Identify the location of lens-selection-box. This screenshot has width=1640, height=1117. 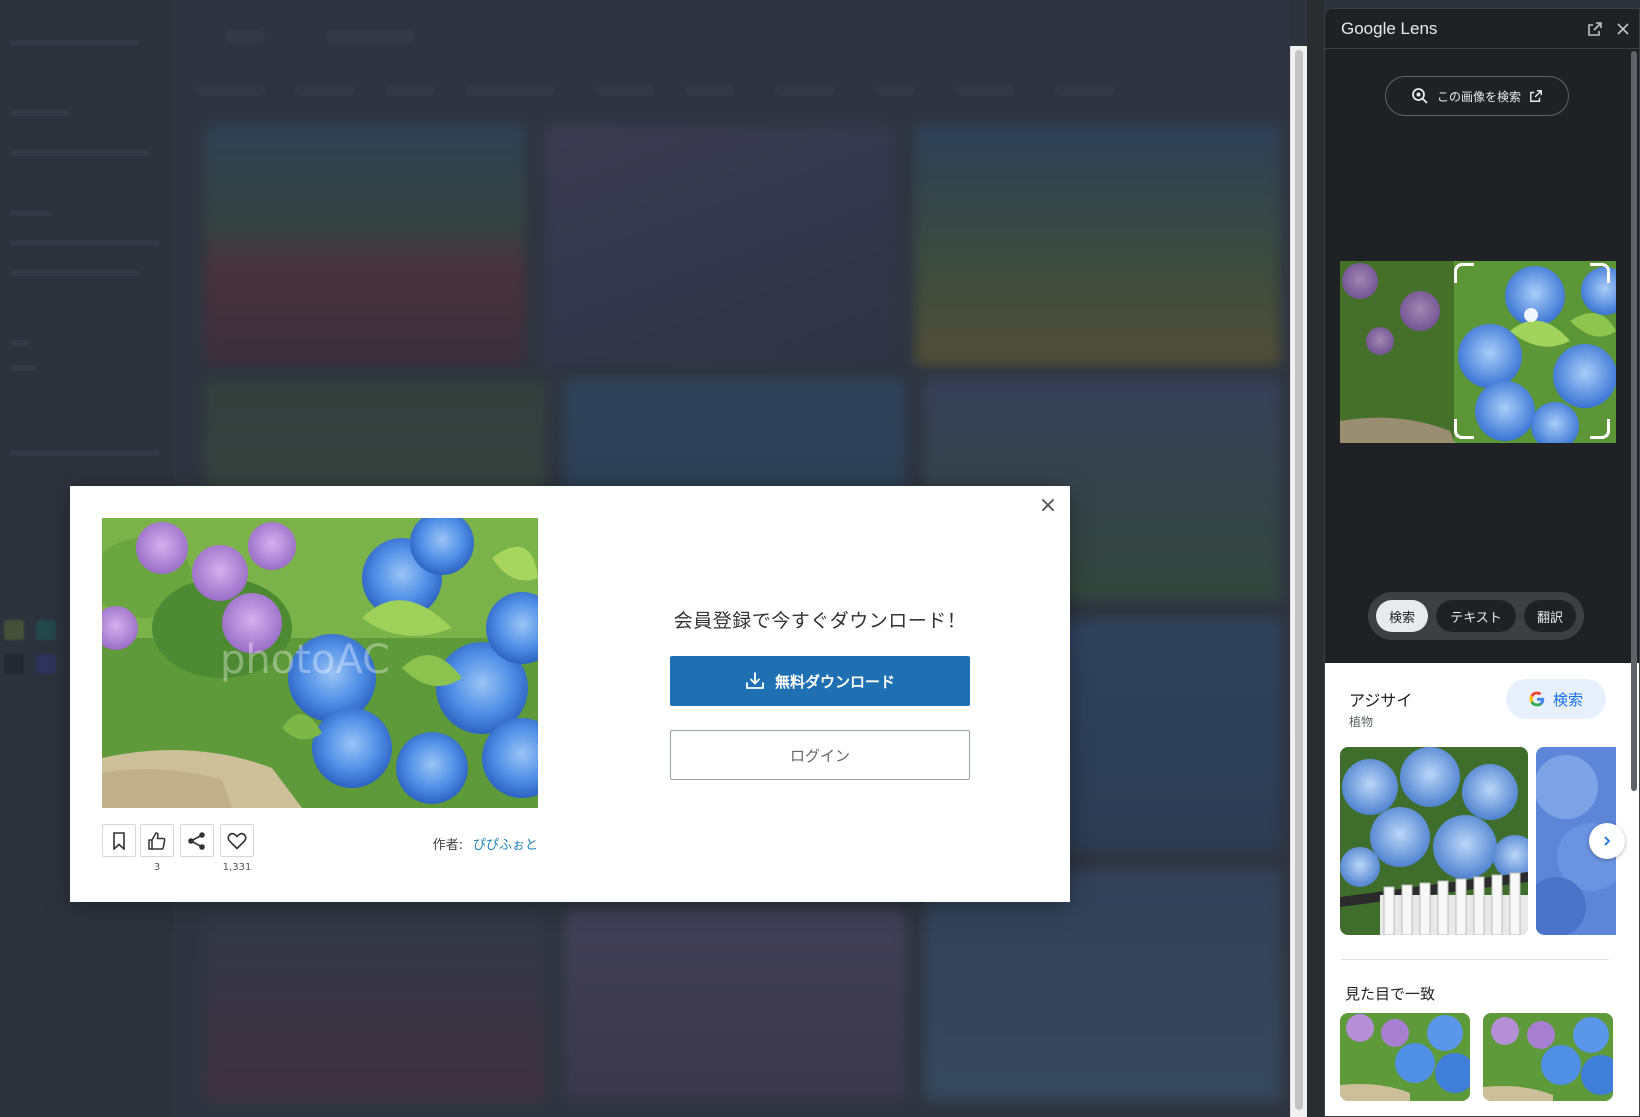
(1532, 351).